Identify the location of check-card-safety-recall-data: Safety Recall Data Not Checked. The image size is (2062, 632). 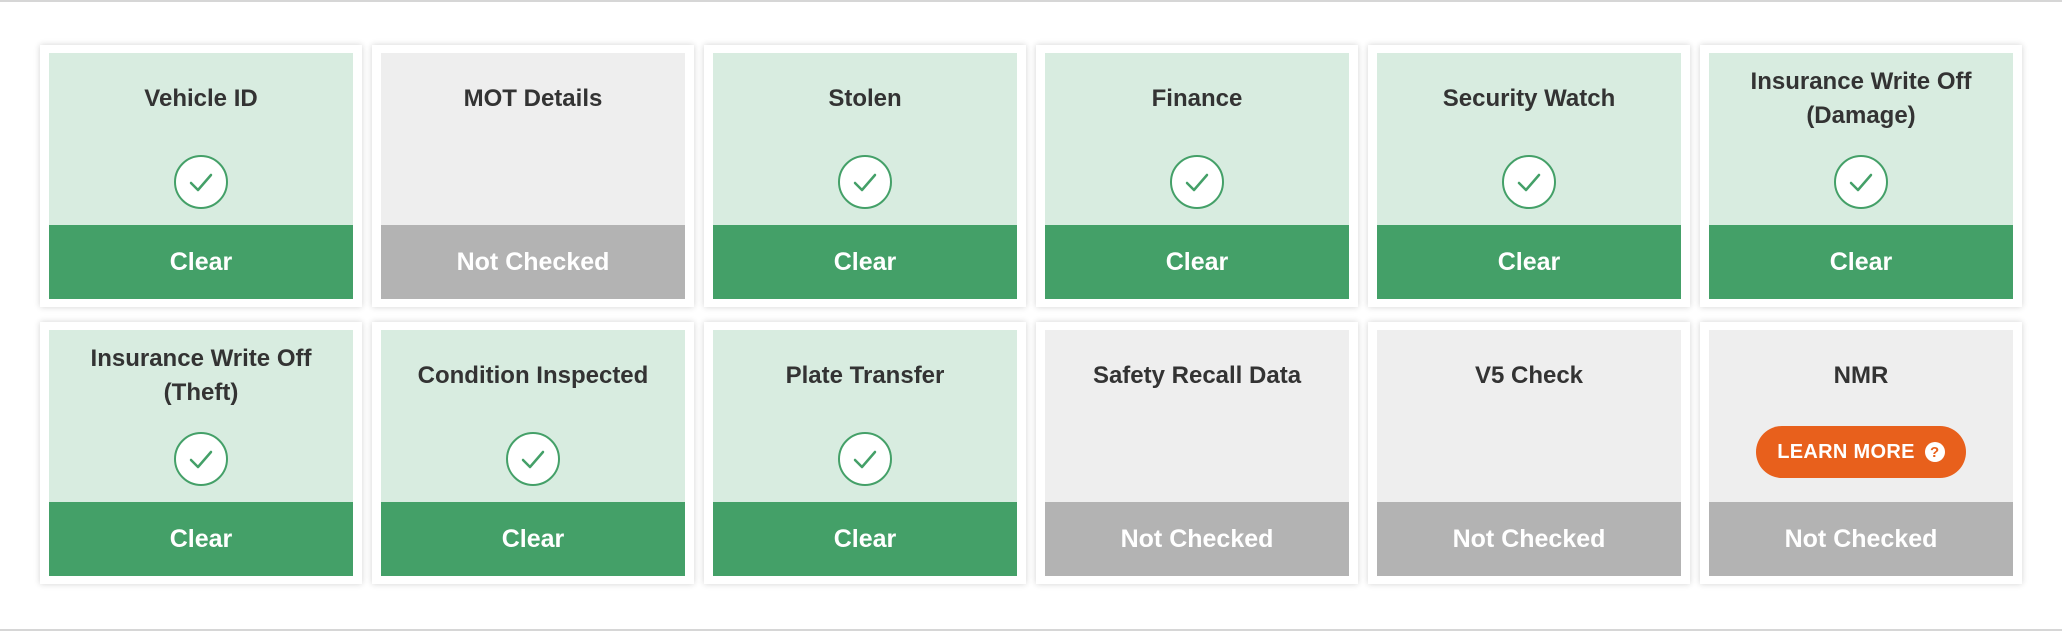
(1197, 453).